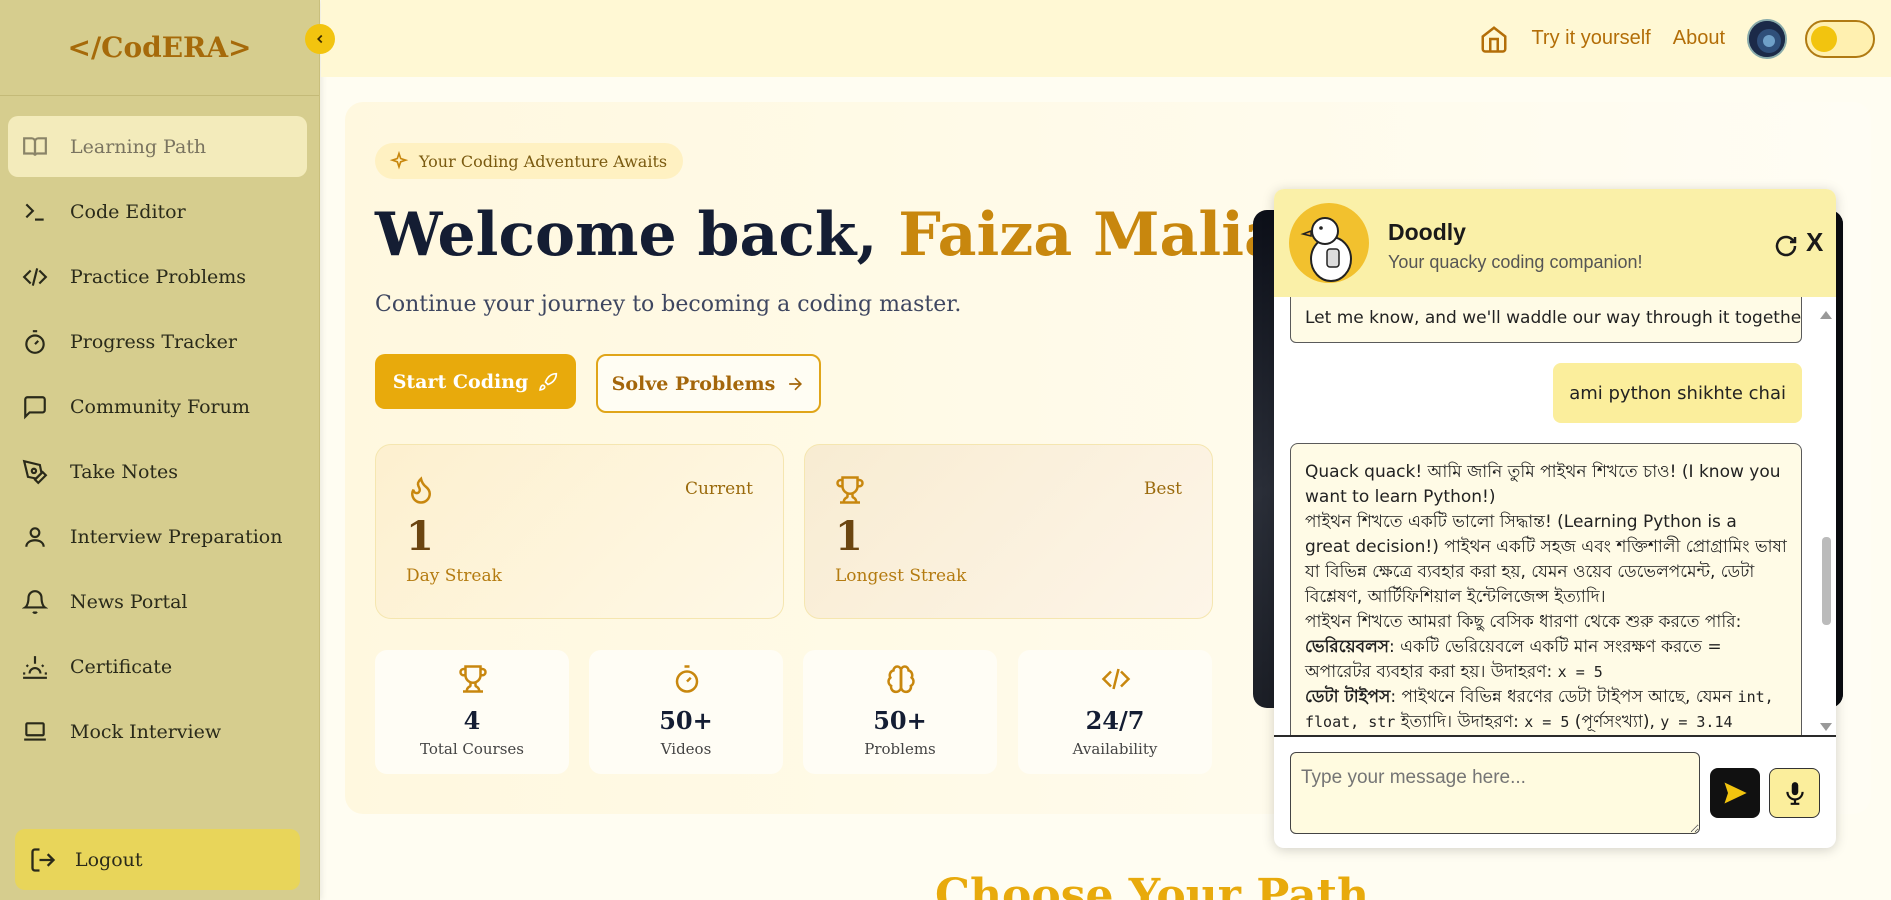  I want to click on sidebar-item-label: Mock Interview, so click(146, 731).